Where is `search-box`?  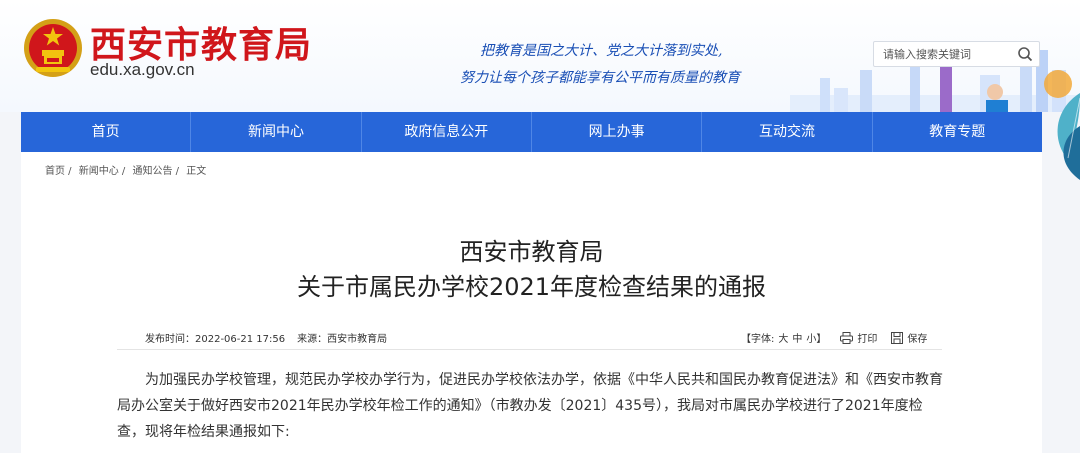
search-box is located at coordinates (956, 54).